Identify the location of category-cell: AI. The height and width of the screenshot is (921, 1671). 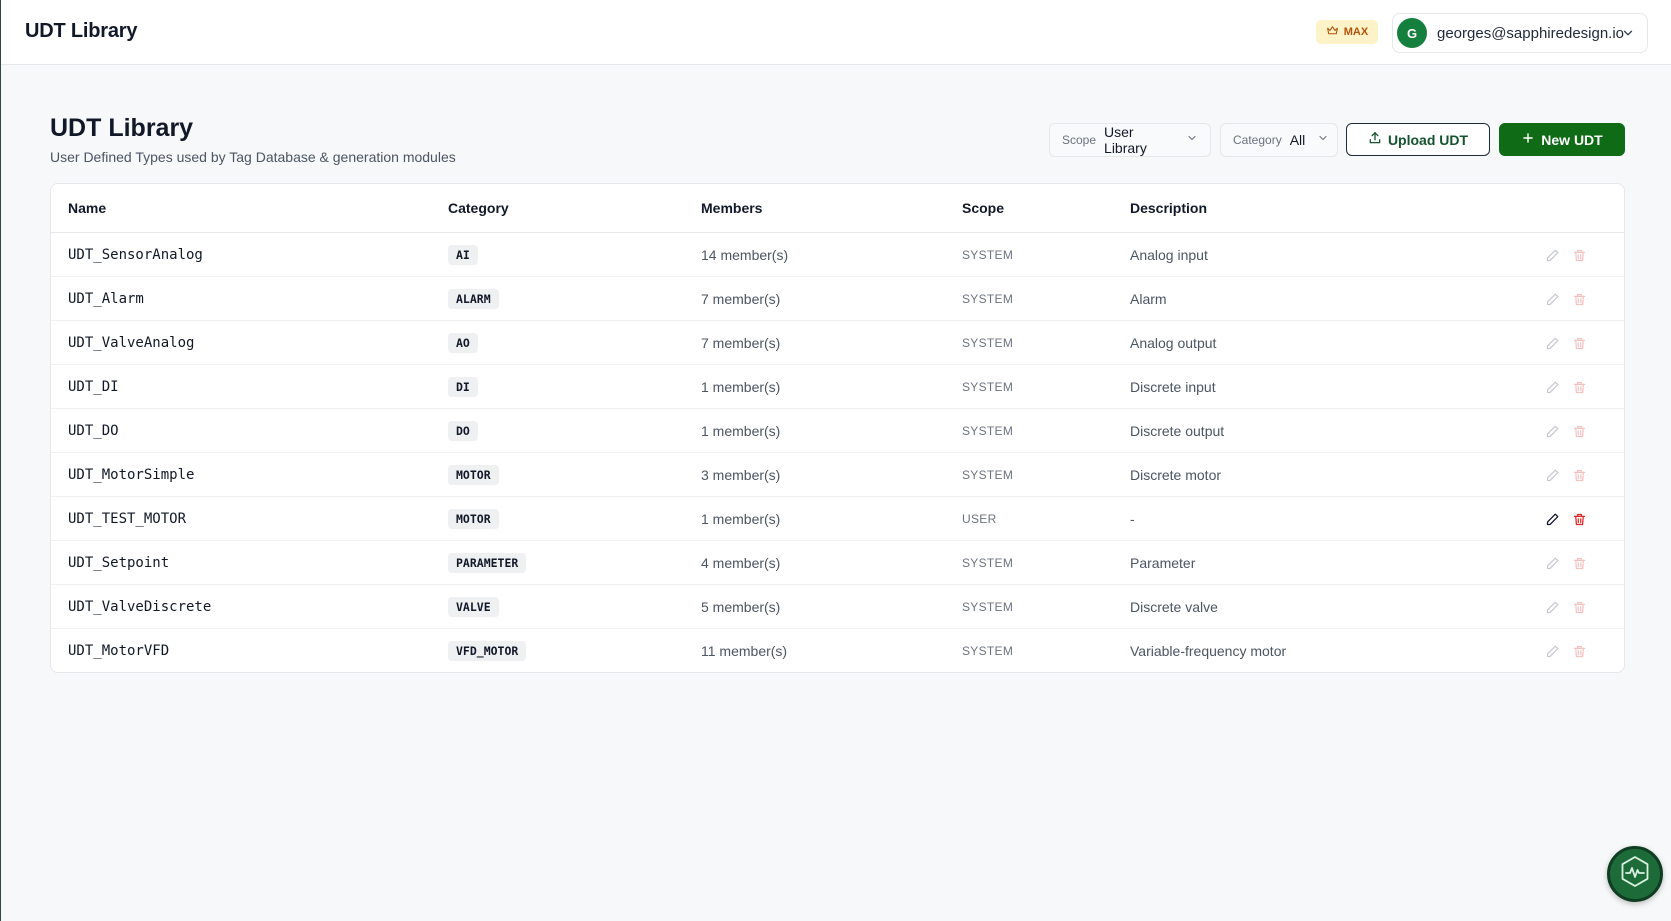
(463, 255).